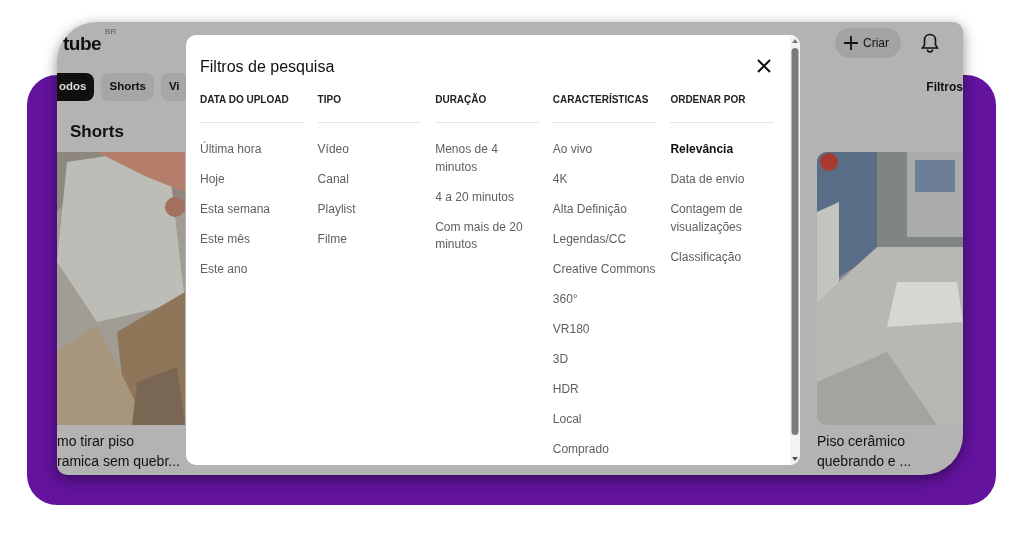  Describe the element at coordinates (722, 180) in the screenshot. I see `filter-option: Data de envio` at that location.